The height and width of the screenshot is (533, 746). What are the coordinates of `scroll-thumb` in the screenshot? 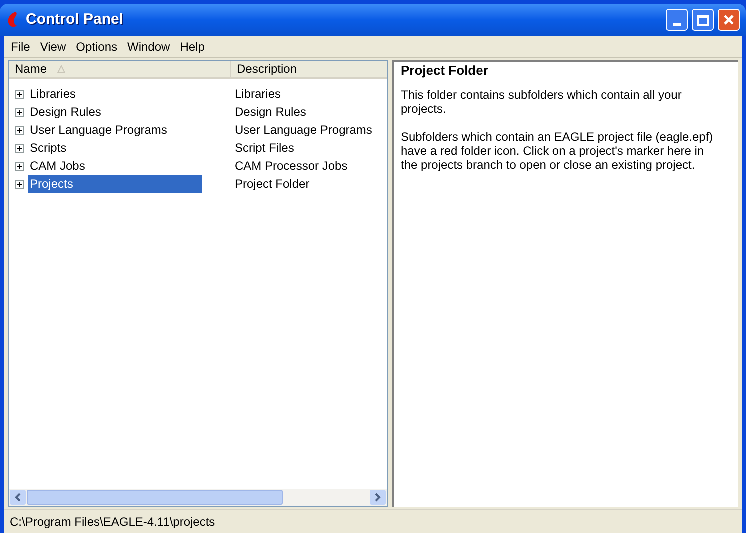 It's located at (155, 497).